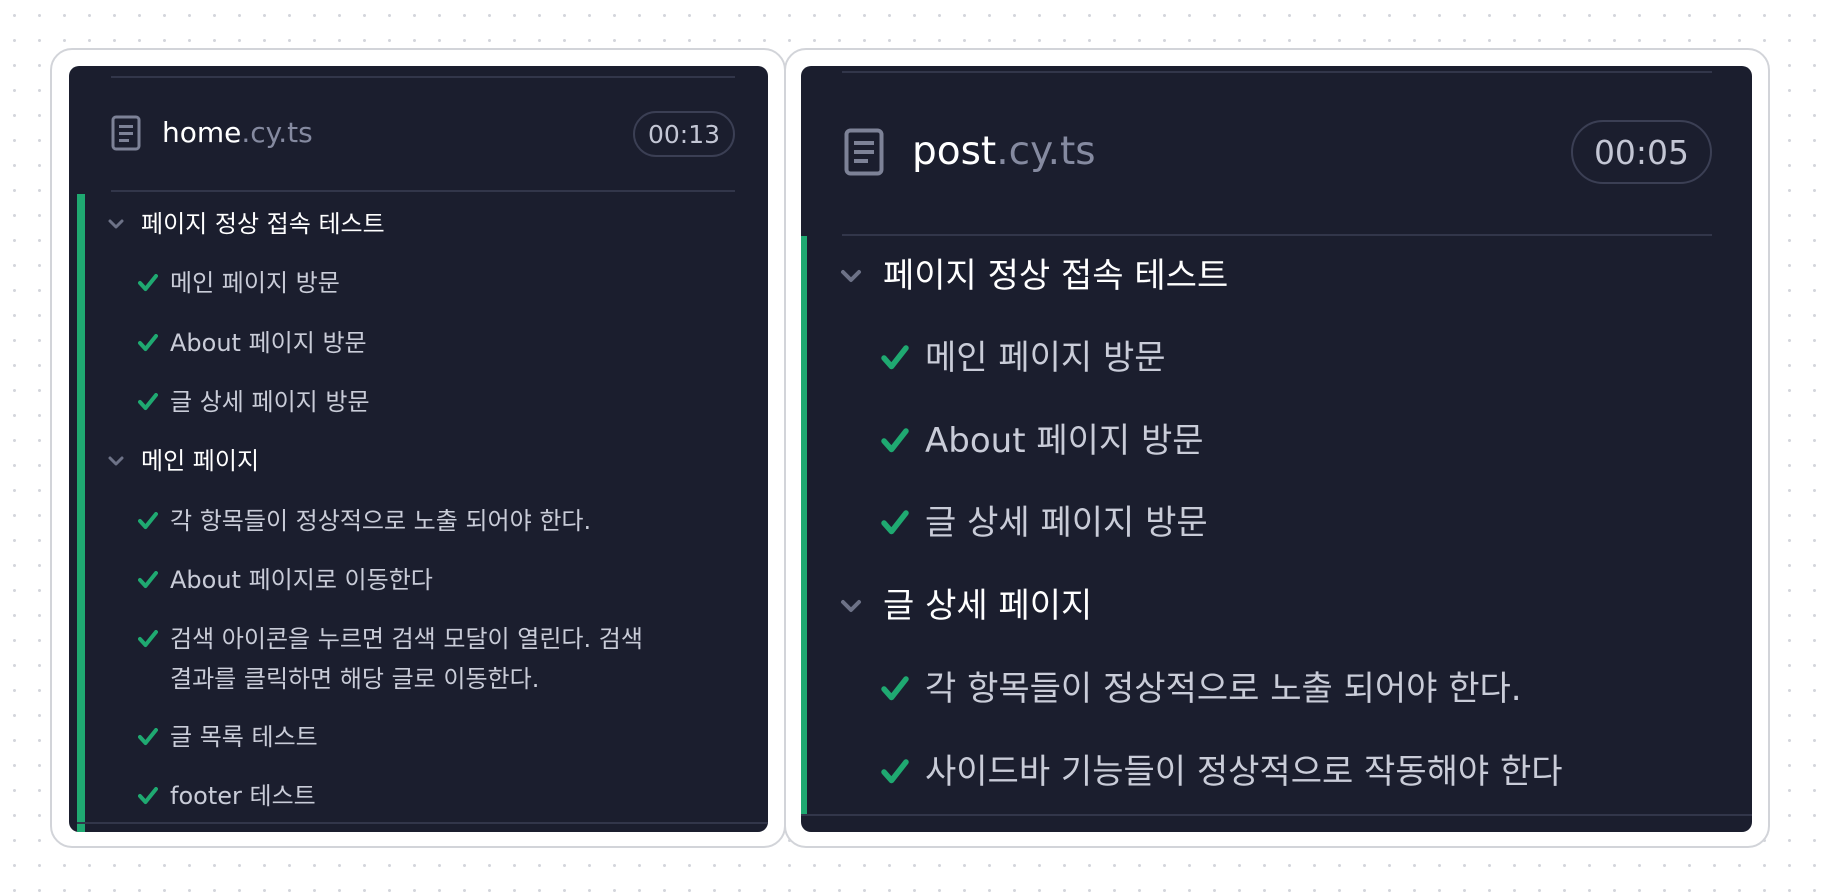 The height and width of the screenshot is (894, 1836). What do you see at coordinates (355, 679) in the screenshot?
I see `test-title-line: 결과를 클릭하면 해당 글로 이동한다.` at bounding box center [355, 679].